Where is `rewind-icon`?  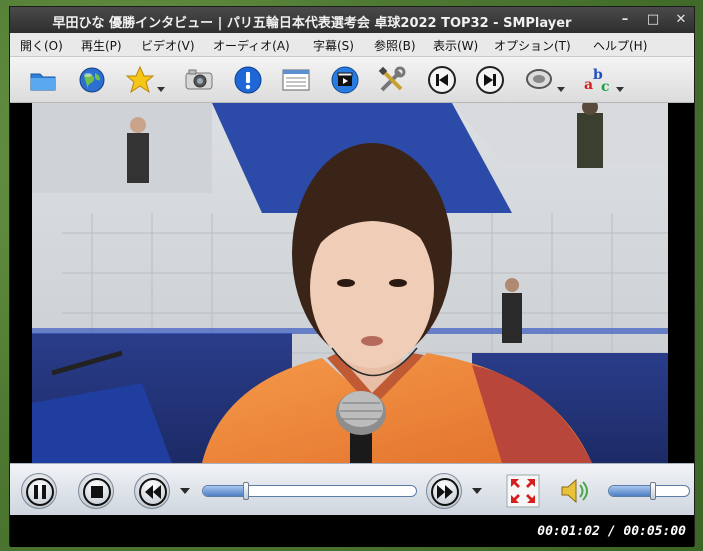 rewind-icon is located at coordinates (152, 491).